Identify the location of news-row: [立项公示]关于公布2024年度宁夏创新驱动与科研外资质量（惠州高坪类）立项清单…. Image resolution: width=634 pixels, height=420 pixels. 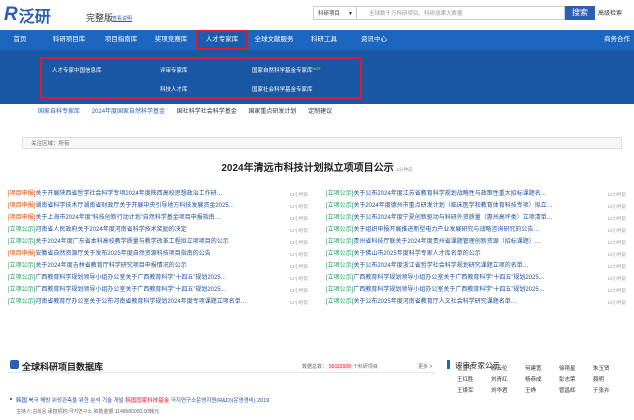
(476, 218).